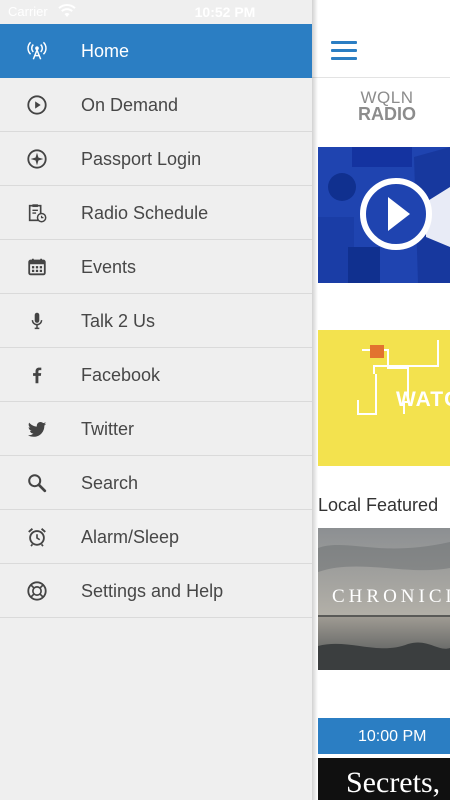 This screenshot has width=450, height=800. Describe the element at coordinates (384, 398) in the screenshot. I see `watch-promo-card: WATC` at that location.